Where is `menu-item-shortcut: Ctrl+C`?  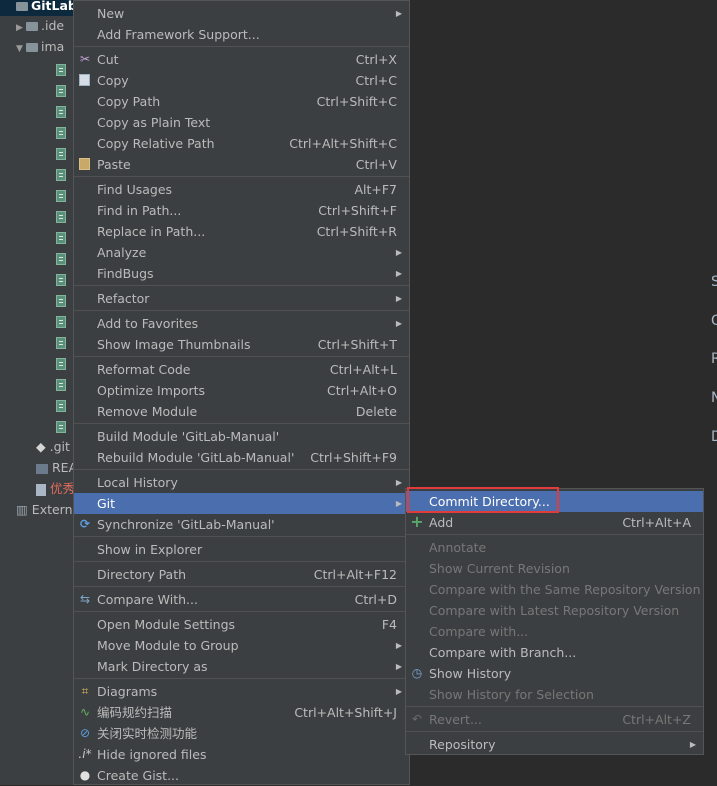
menu-item-shortcut: Ctrl+C is located at coordinates (376, 80).